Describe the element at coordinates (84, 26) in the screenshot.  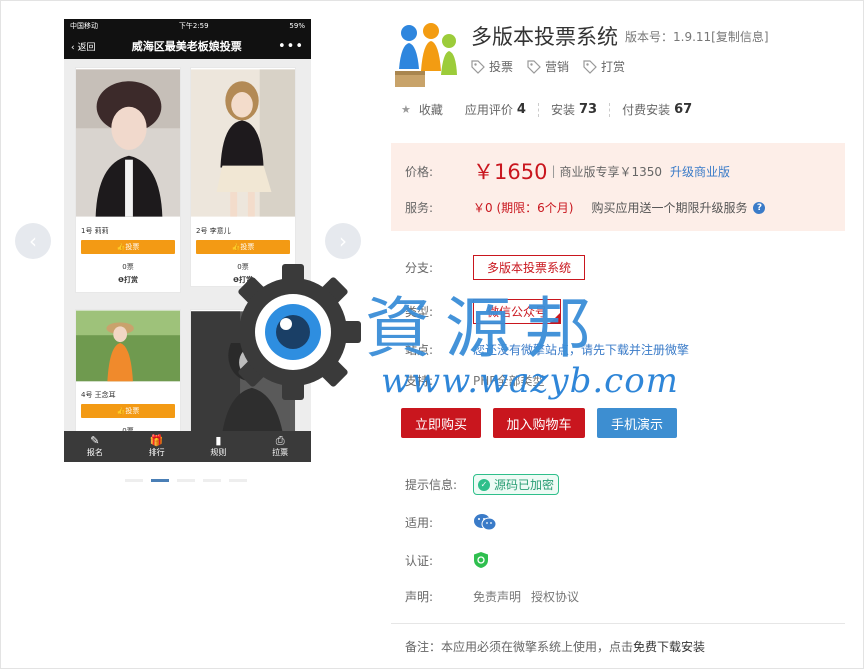
I see `carrier-text: 中国移动` at that location.